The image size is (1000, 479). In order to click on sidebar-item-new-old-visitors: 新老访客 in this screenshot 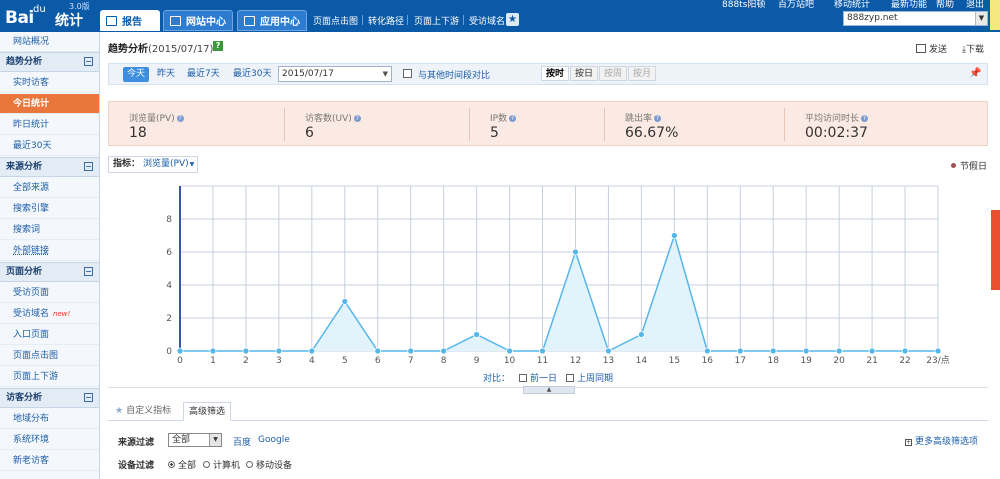, I will do `click(49, 461)`.